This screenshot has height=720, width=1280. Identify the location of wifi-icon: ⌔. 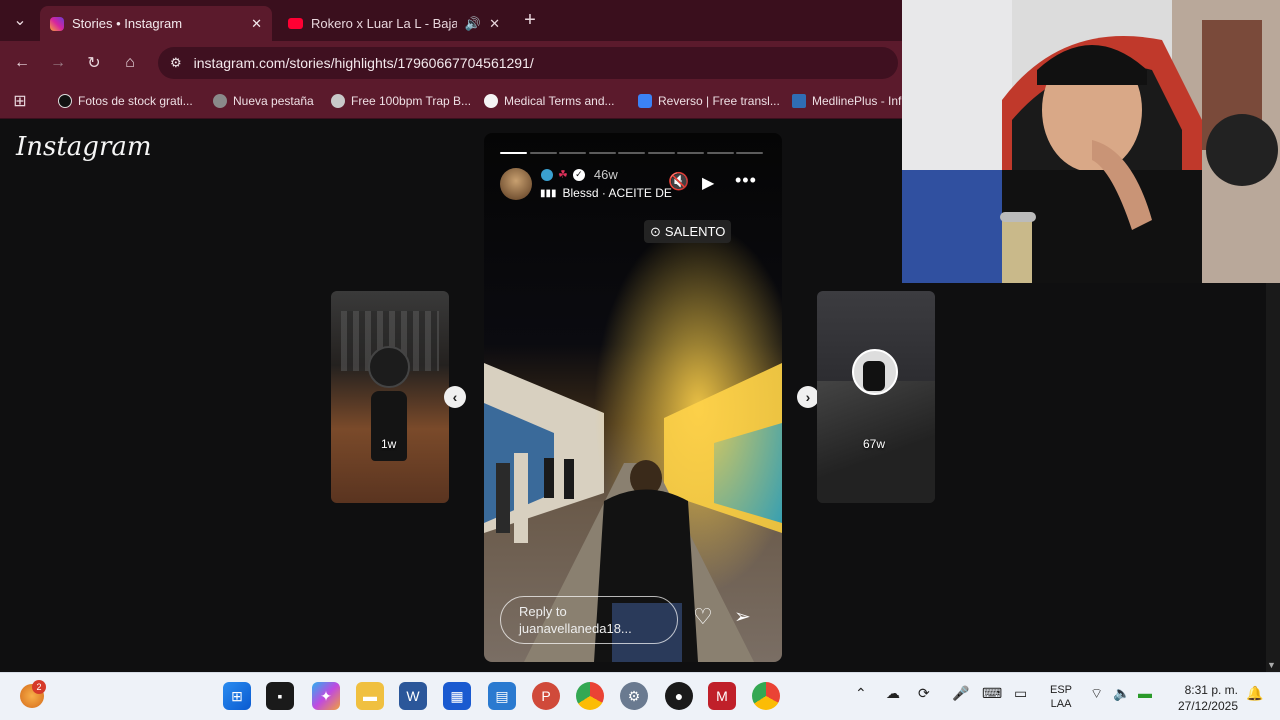
(1096, 694).